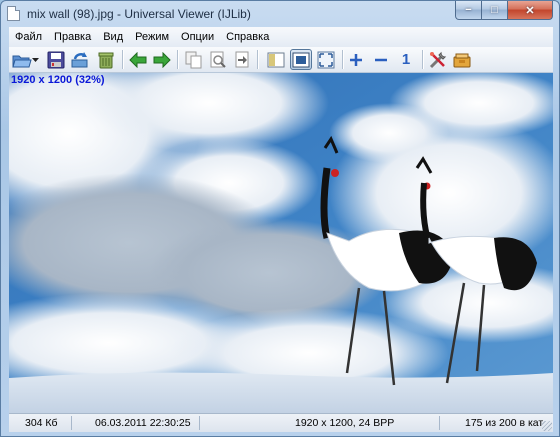 The width and height of the screenshot is (560, 437). I want to click on image-info-overlay: 1920 x 1200 (32%), so click(58, 80).